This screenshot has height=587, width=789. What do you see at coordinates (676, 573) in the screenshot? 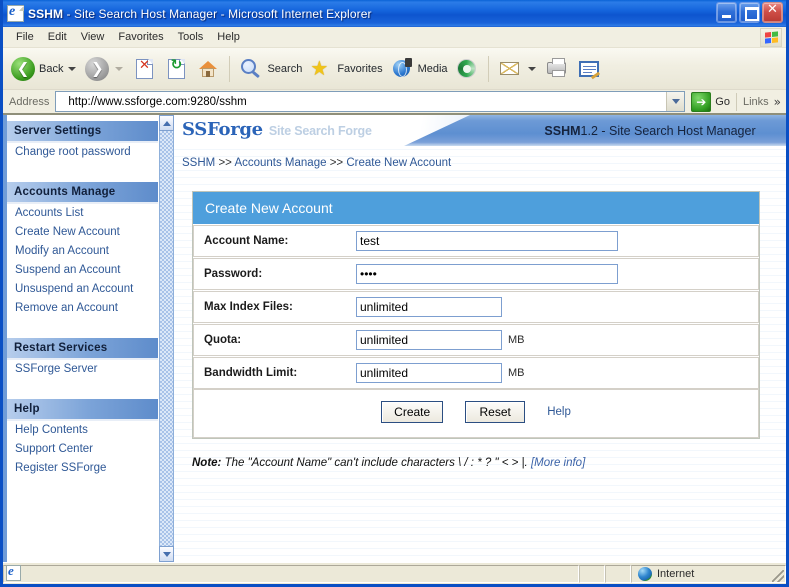
I see `status-zone-label: Internet` at bounding box center [676, 573].